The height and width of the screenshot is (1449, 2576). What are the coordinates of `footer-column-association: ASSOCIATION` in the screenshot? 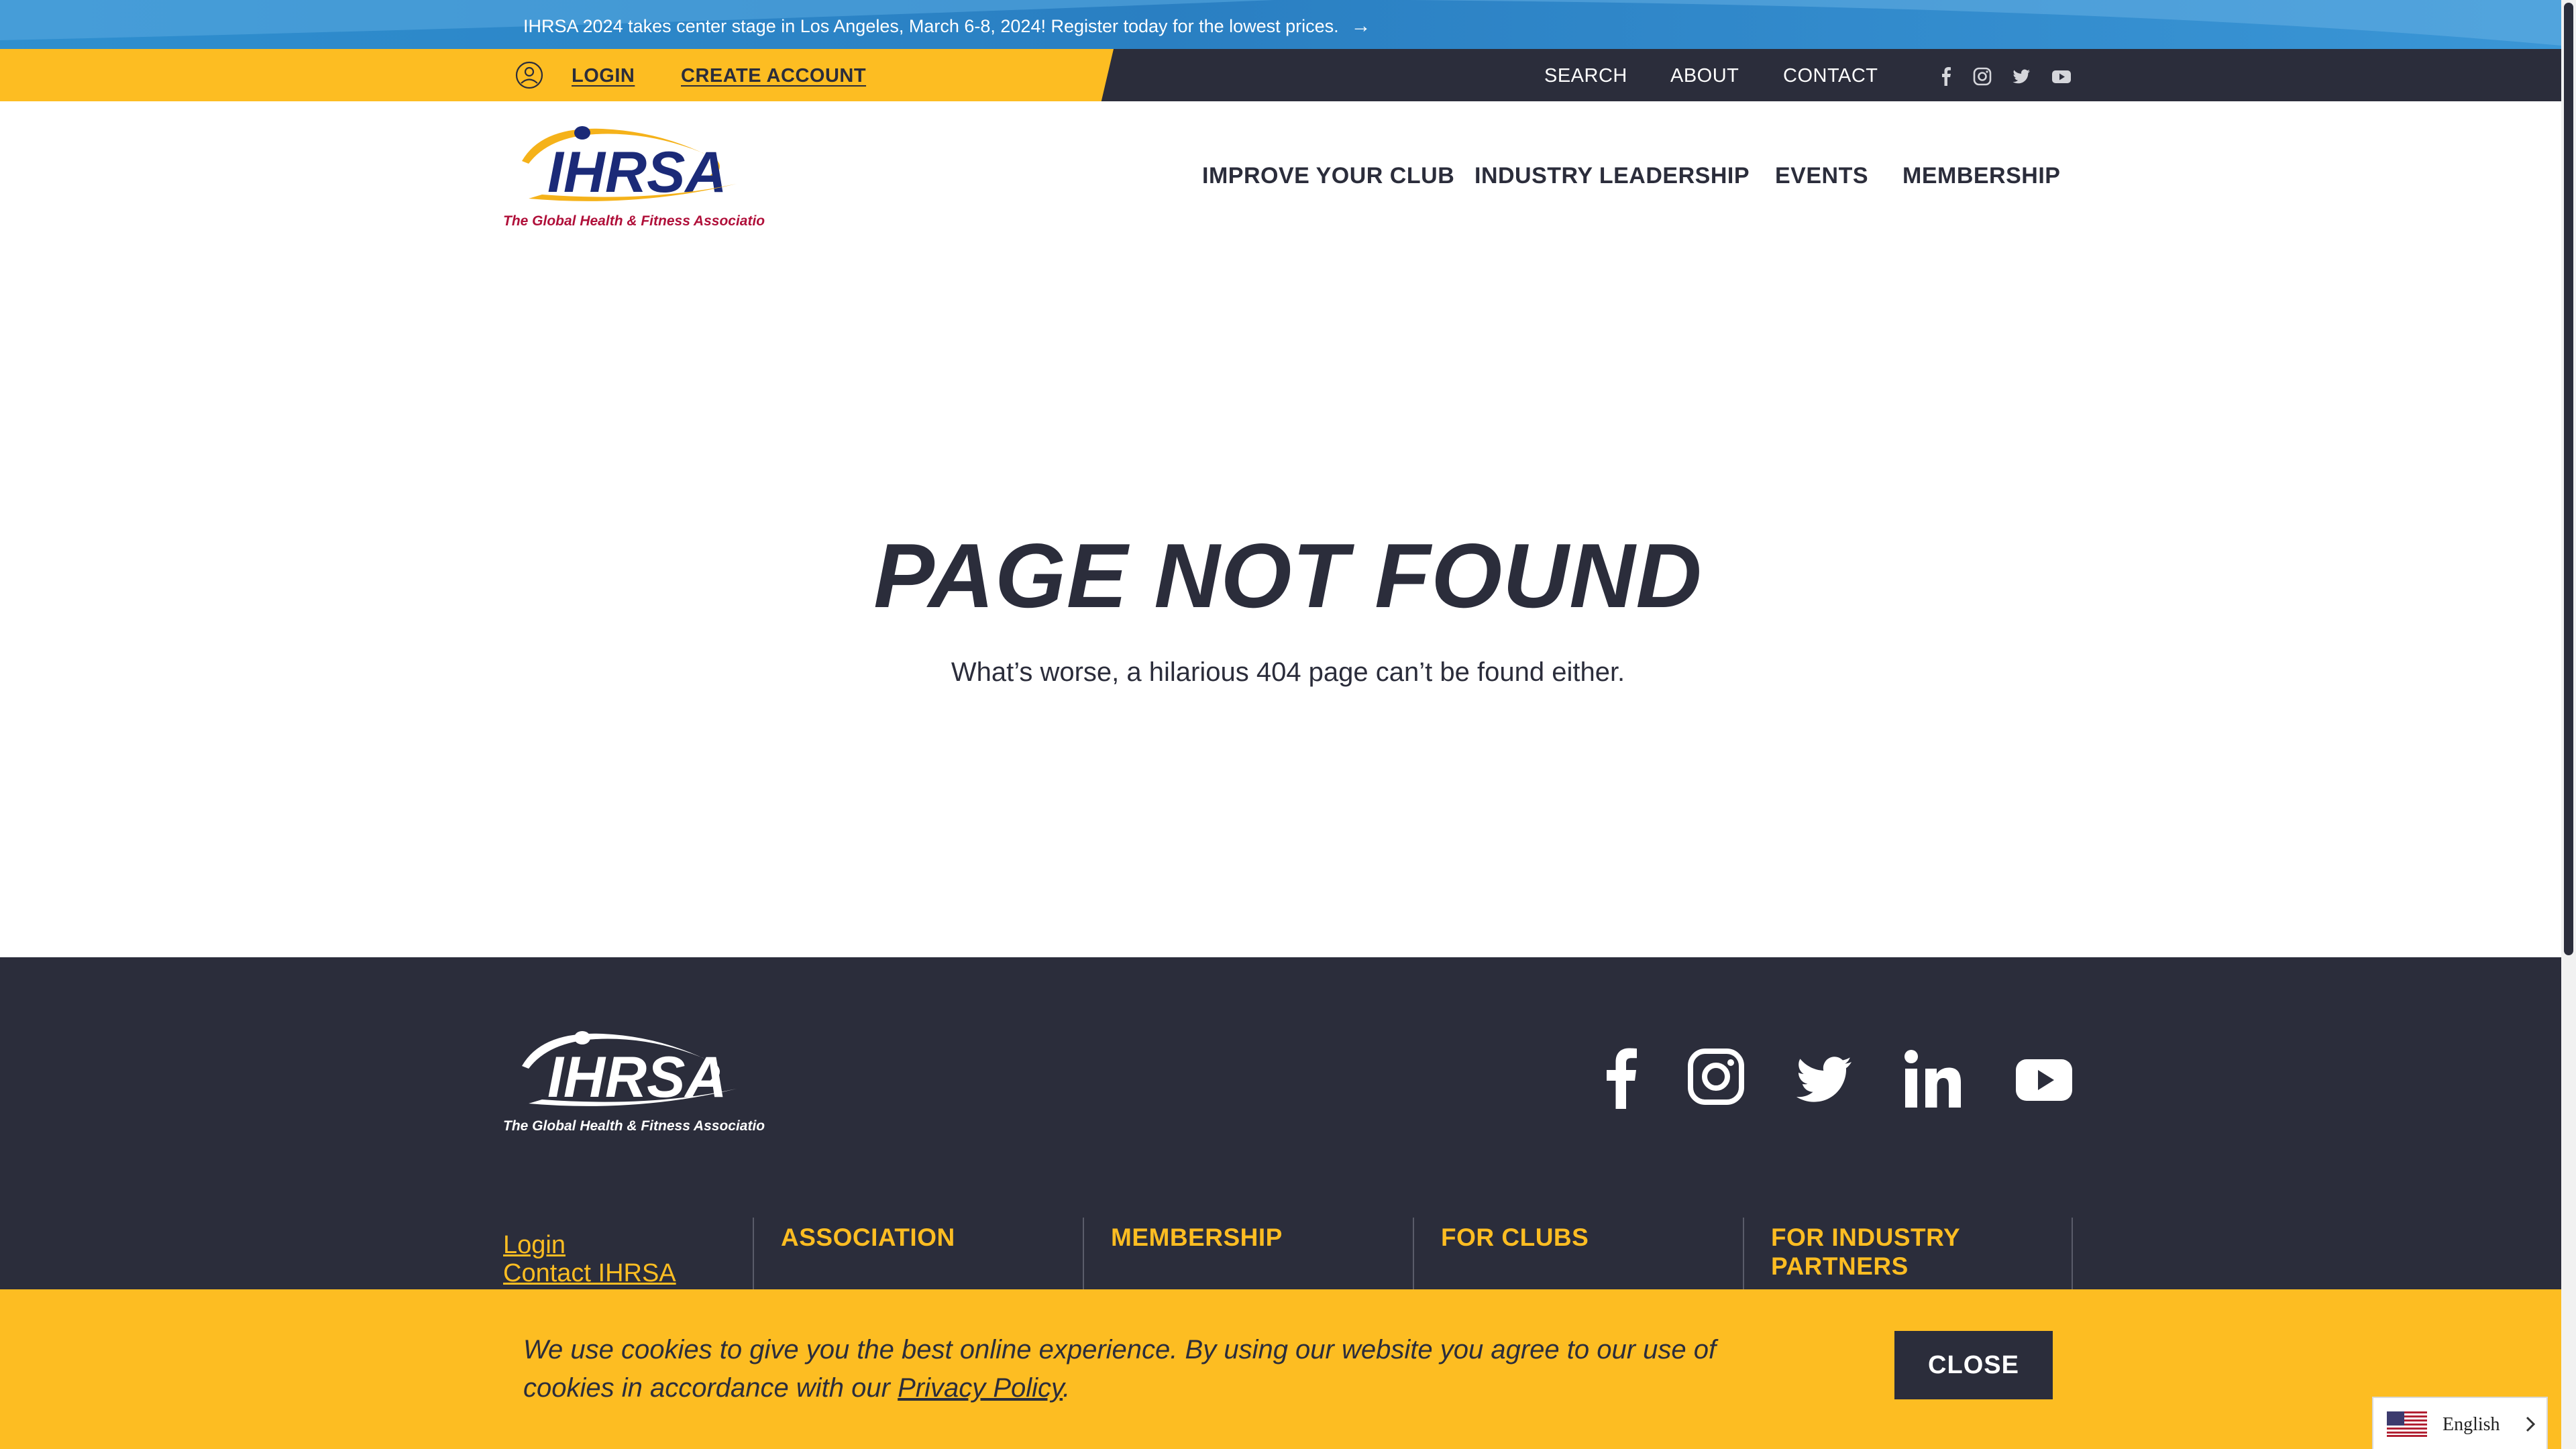 It's located at (918, 1258).